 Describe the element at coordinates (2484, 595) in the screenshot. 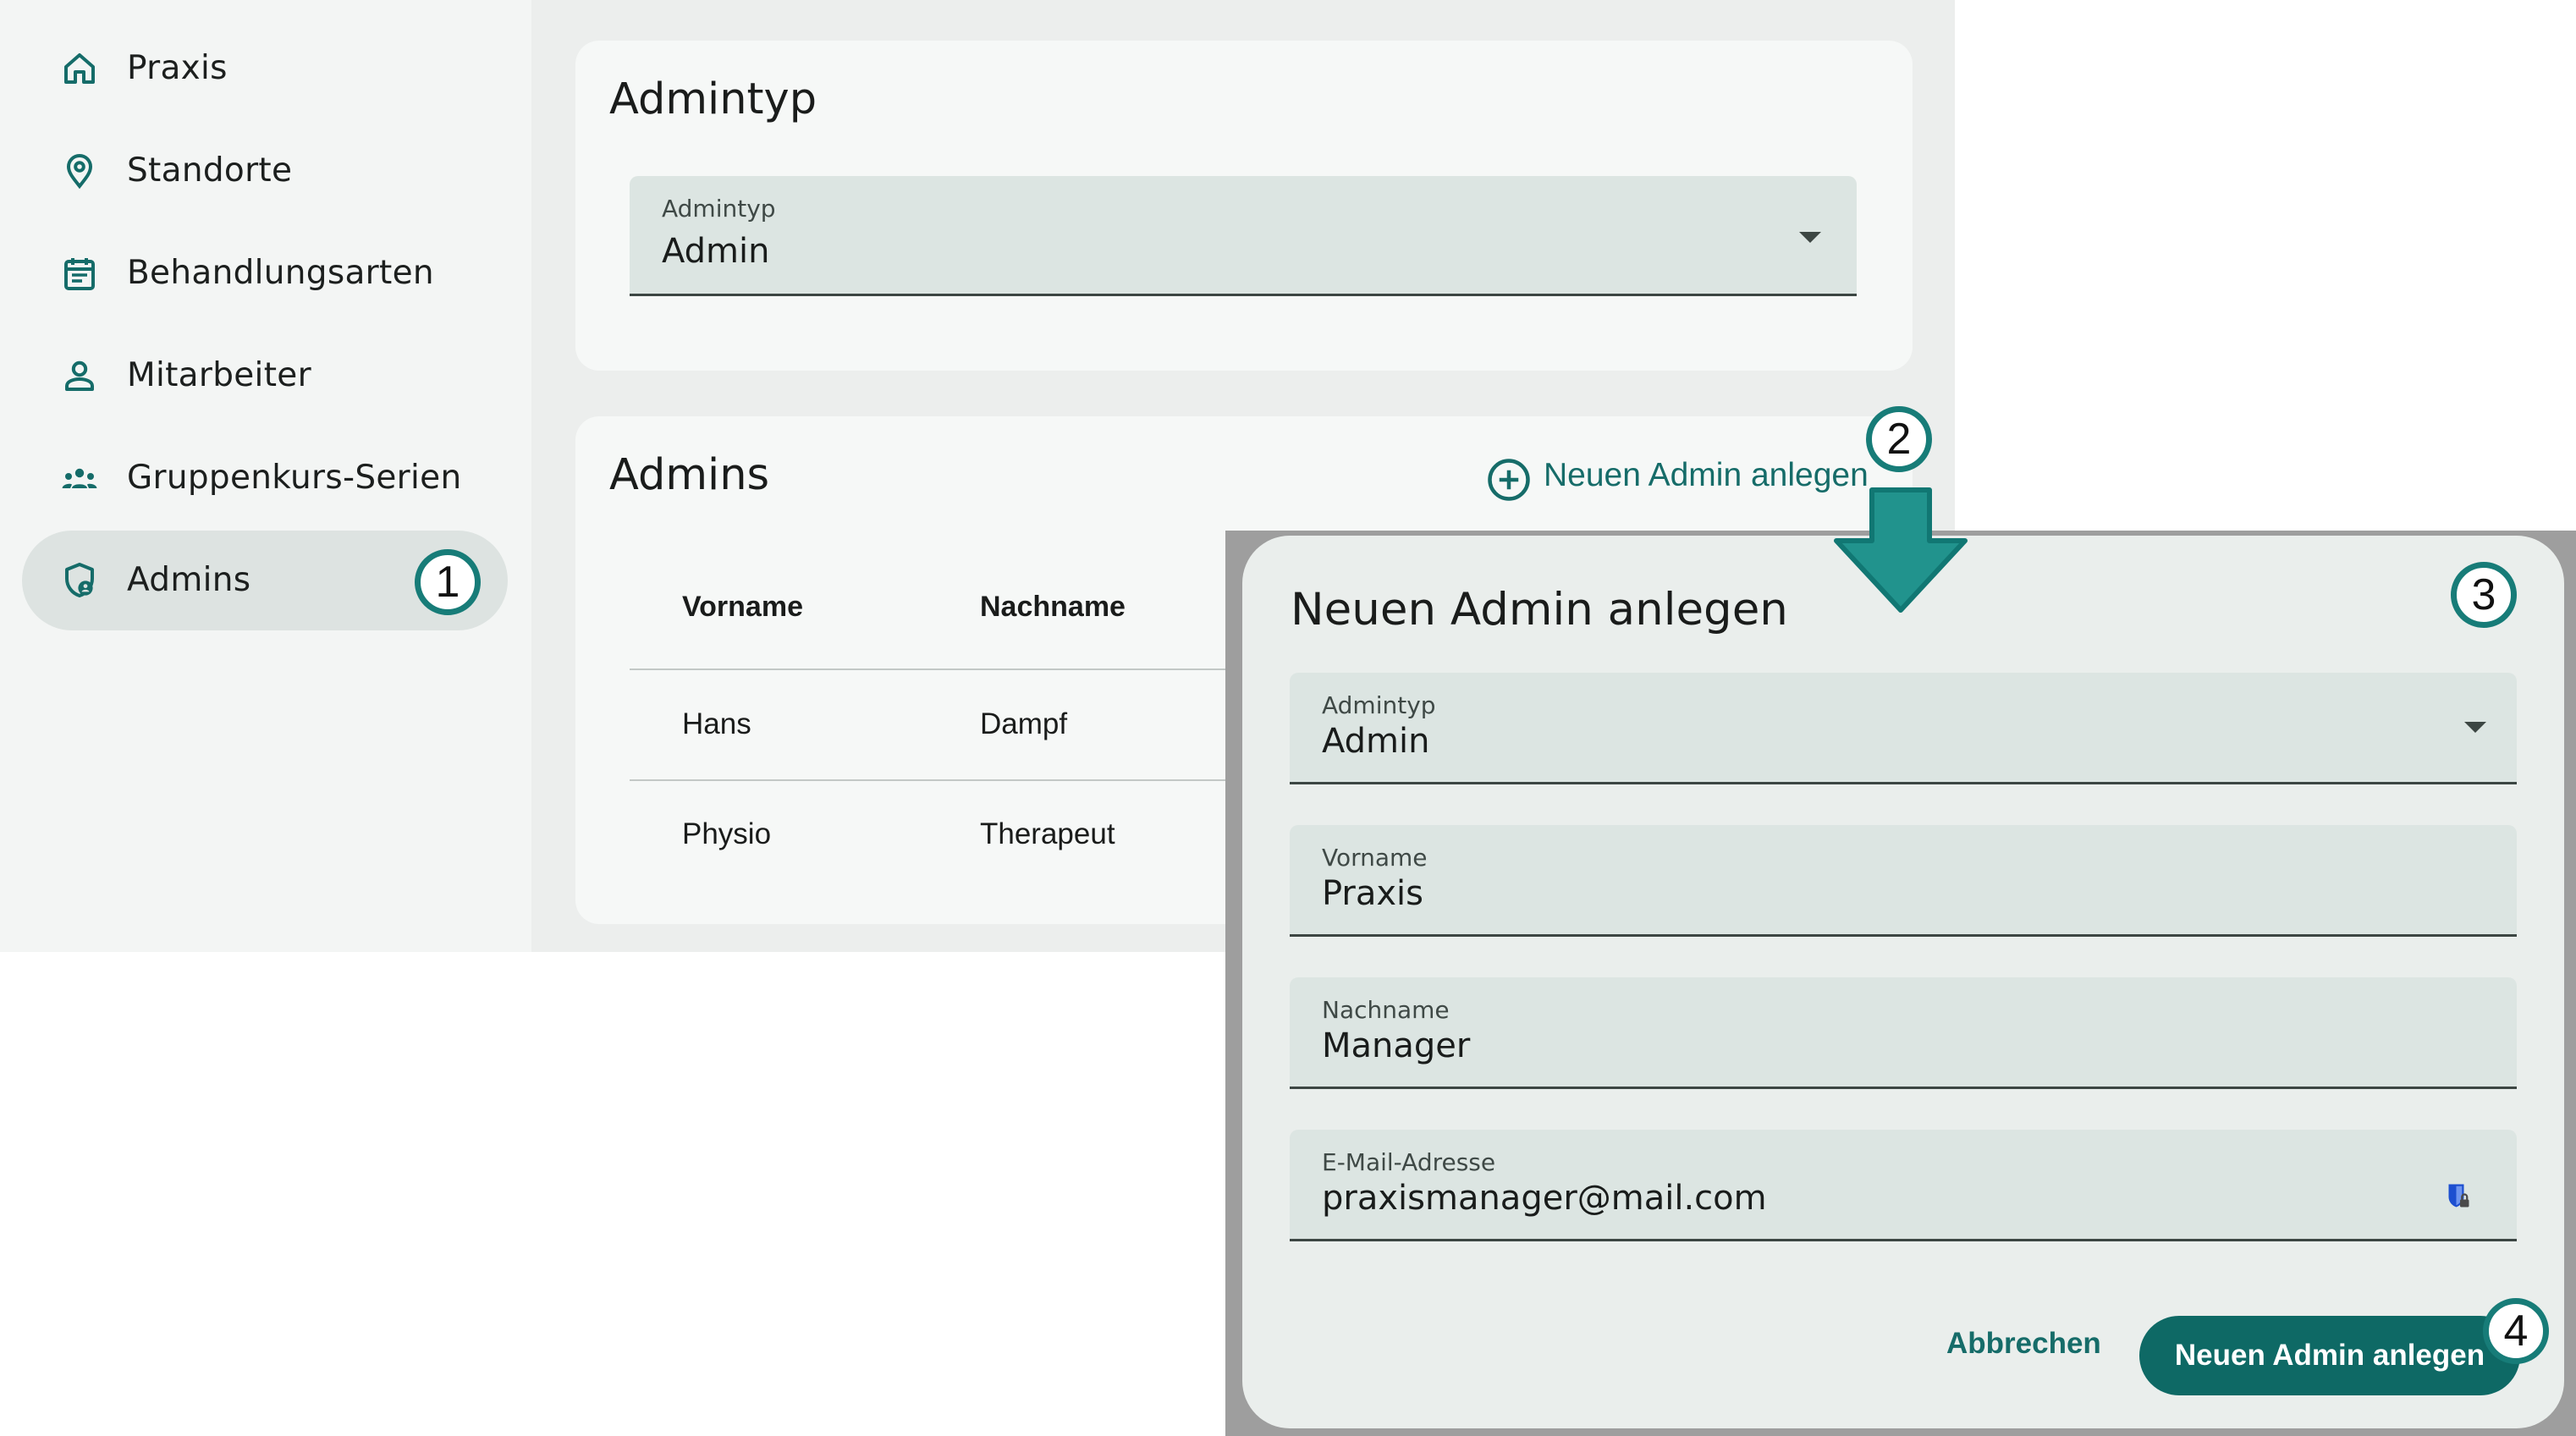

I see `step-badge-3: 3` at that location.